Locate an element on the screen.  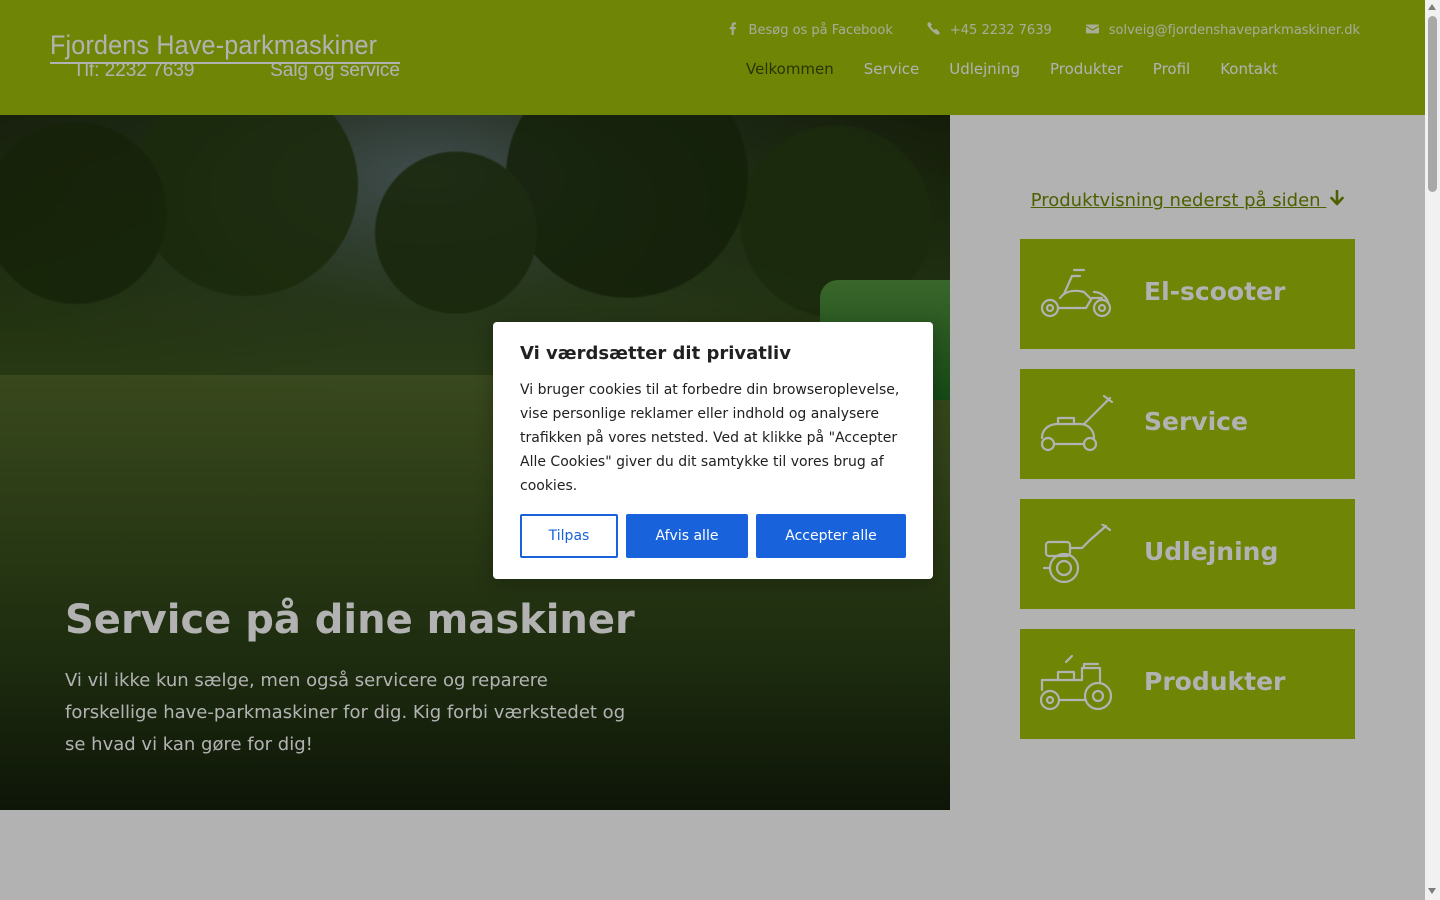
cookie-dialog-title: Vi værdsætter dit privatliv is located at coordinates (655, 353).